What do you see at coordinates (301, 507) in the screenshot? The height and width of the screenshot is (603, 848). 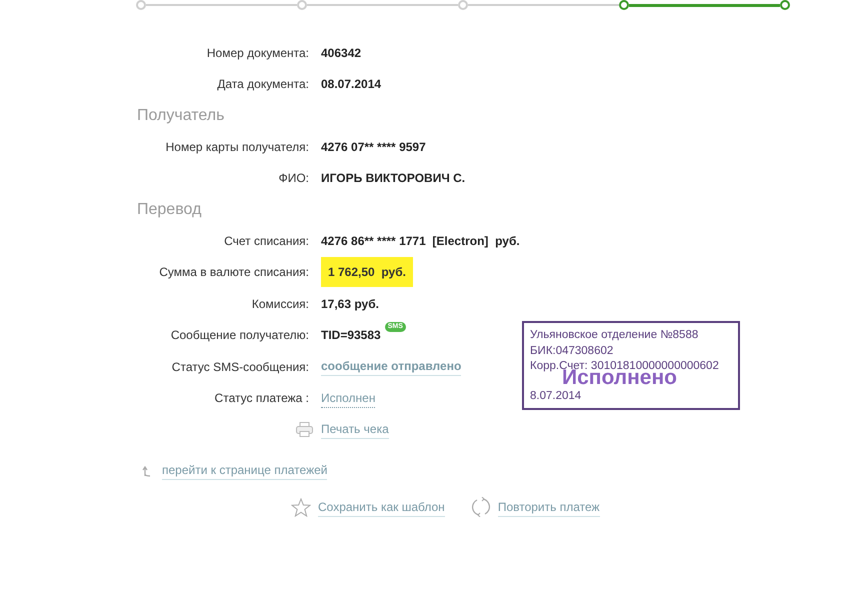 I see `star-icon` at bounding box center [301, 507].